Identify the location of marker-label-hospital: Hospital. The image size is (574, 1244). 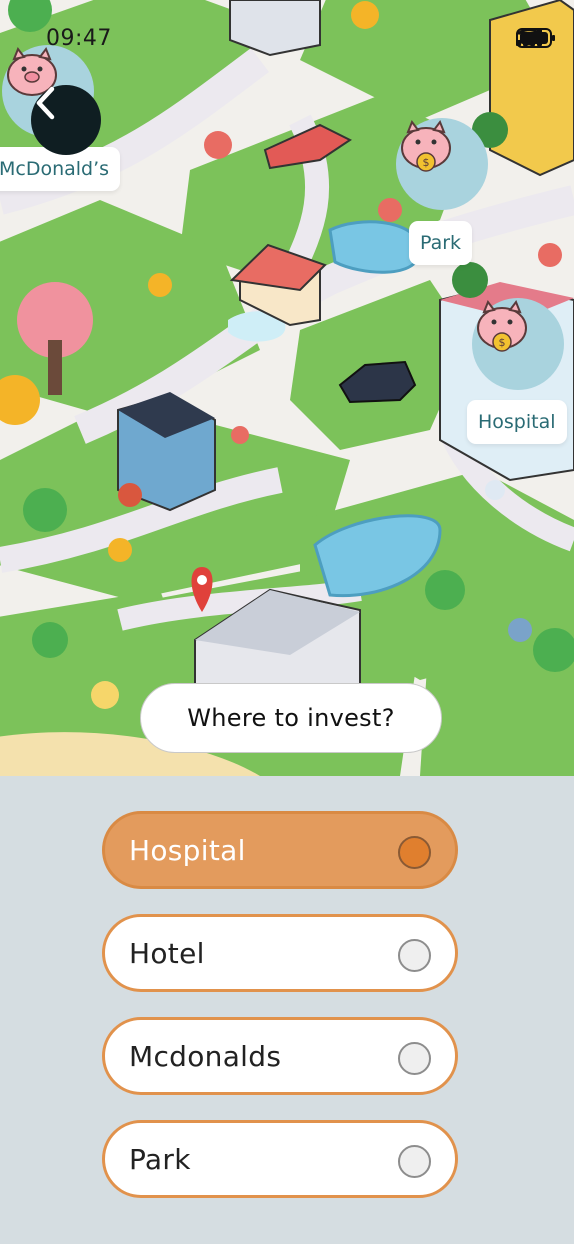
(517, 422).